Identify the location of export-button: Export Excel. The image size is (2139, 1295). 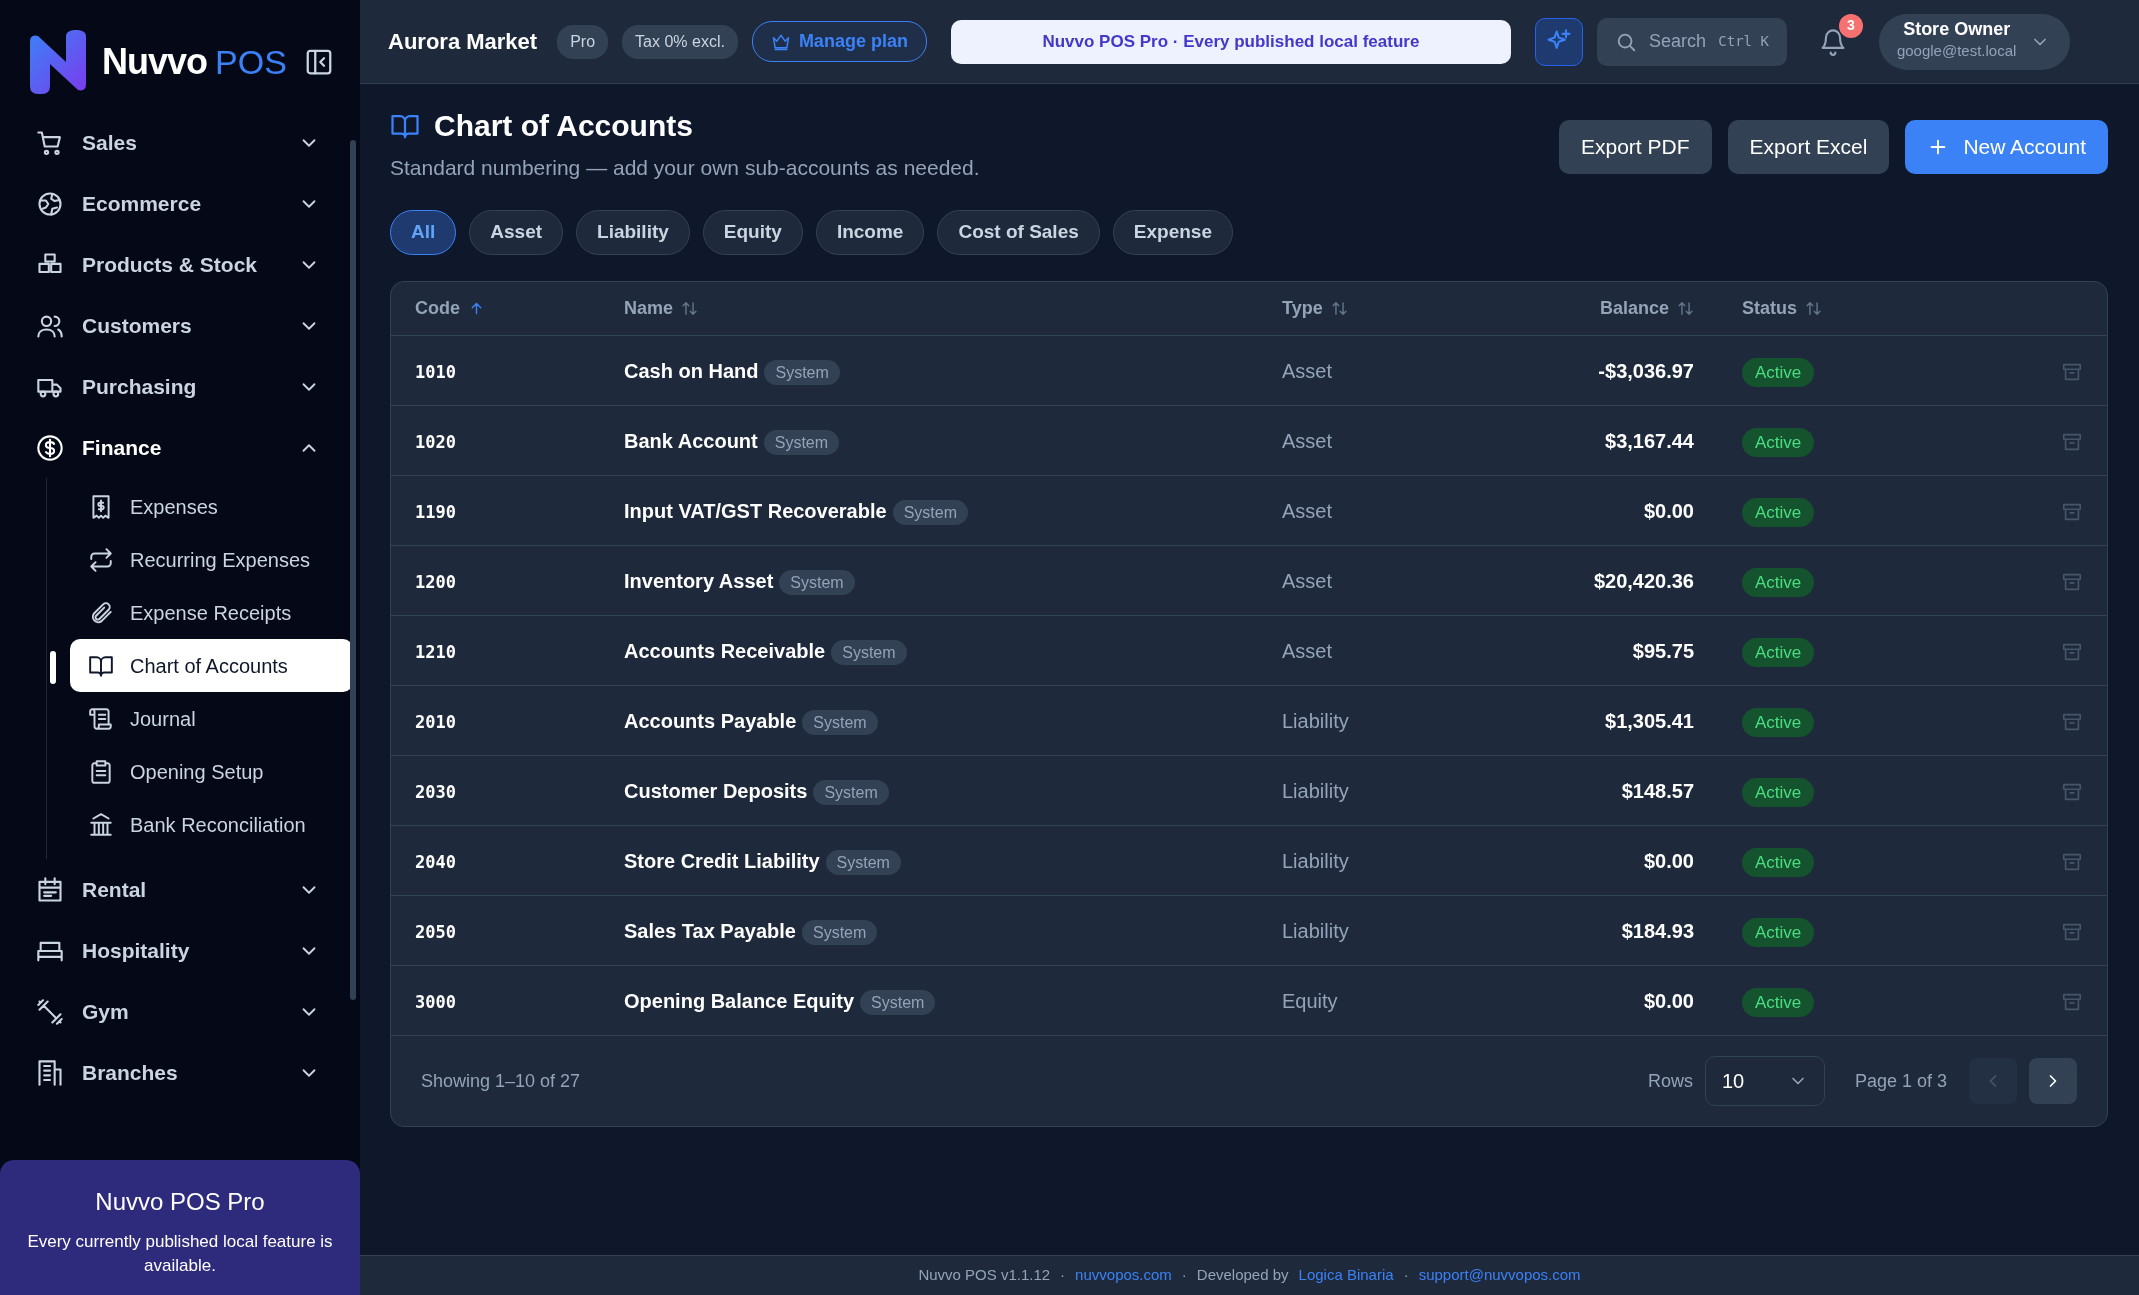
(1808, 147).